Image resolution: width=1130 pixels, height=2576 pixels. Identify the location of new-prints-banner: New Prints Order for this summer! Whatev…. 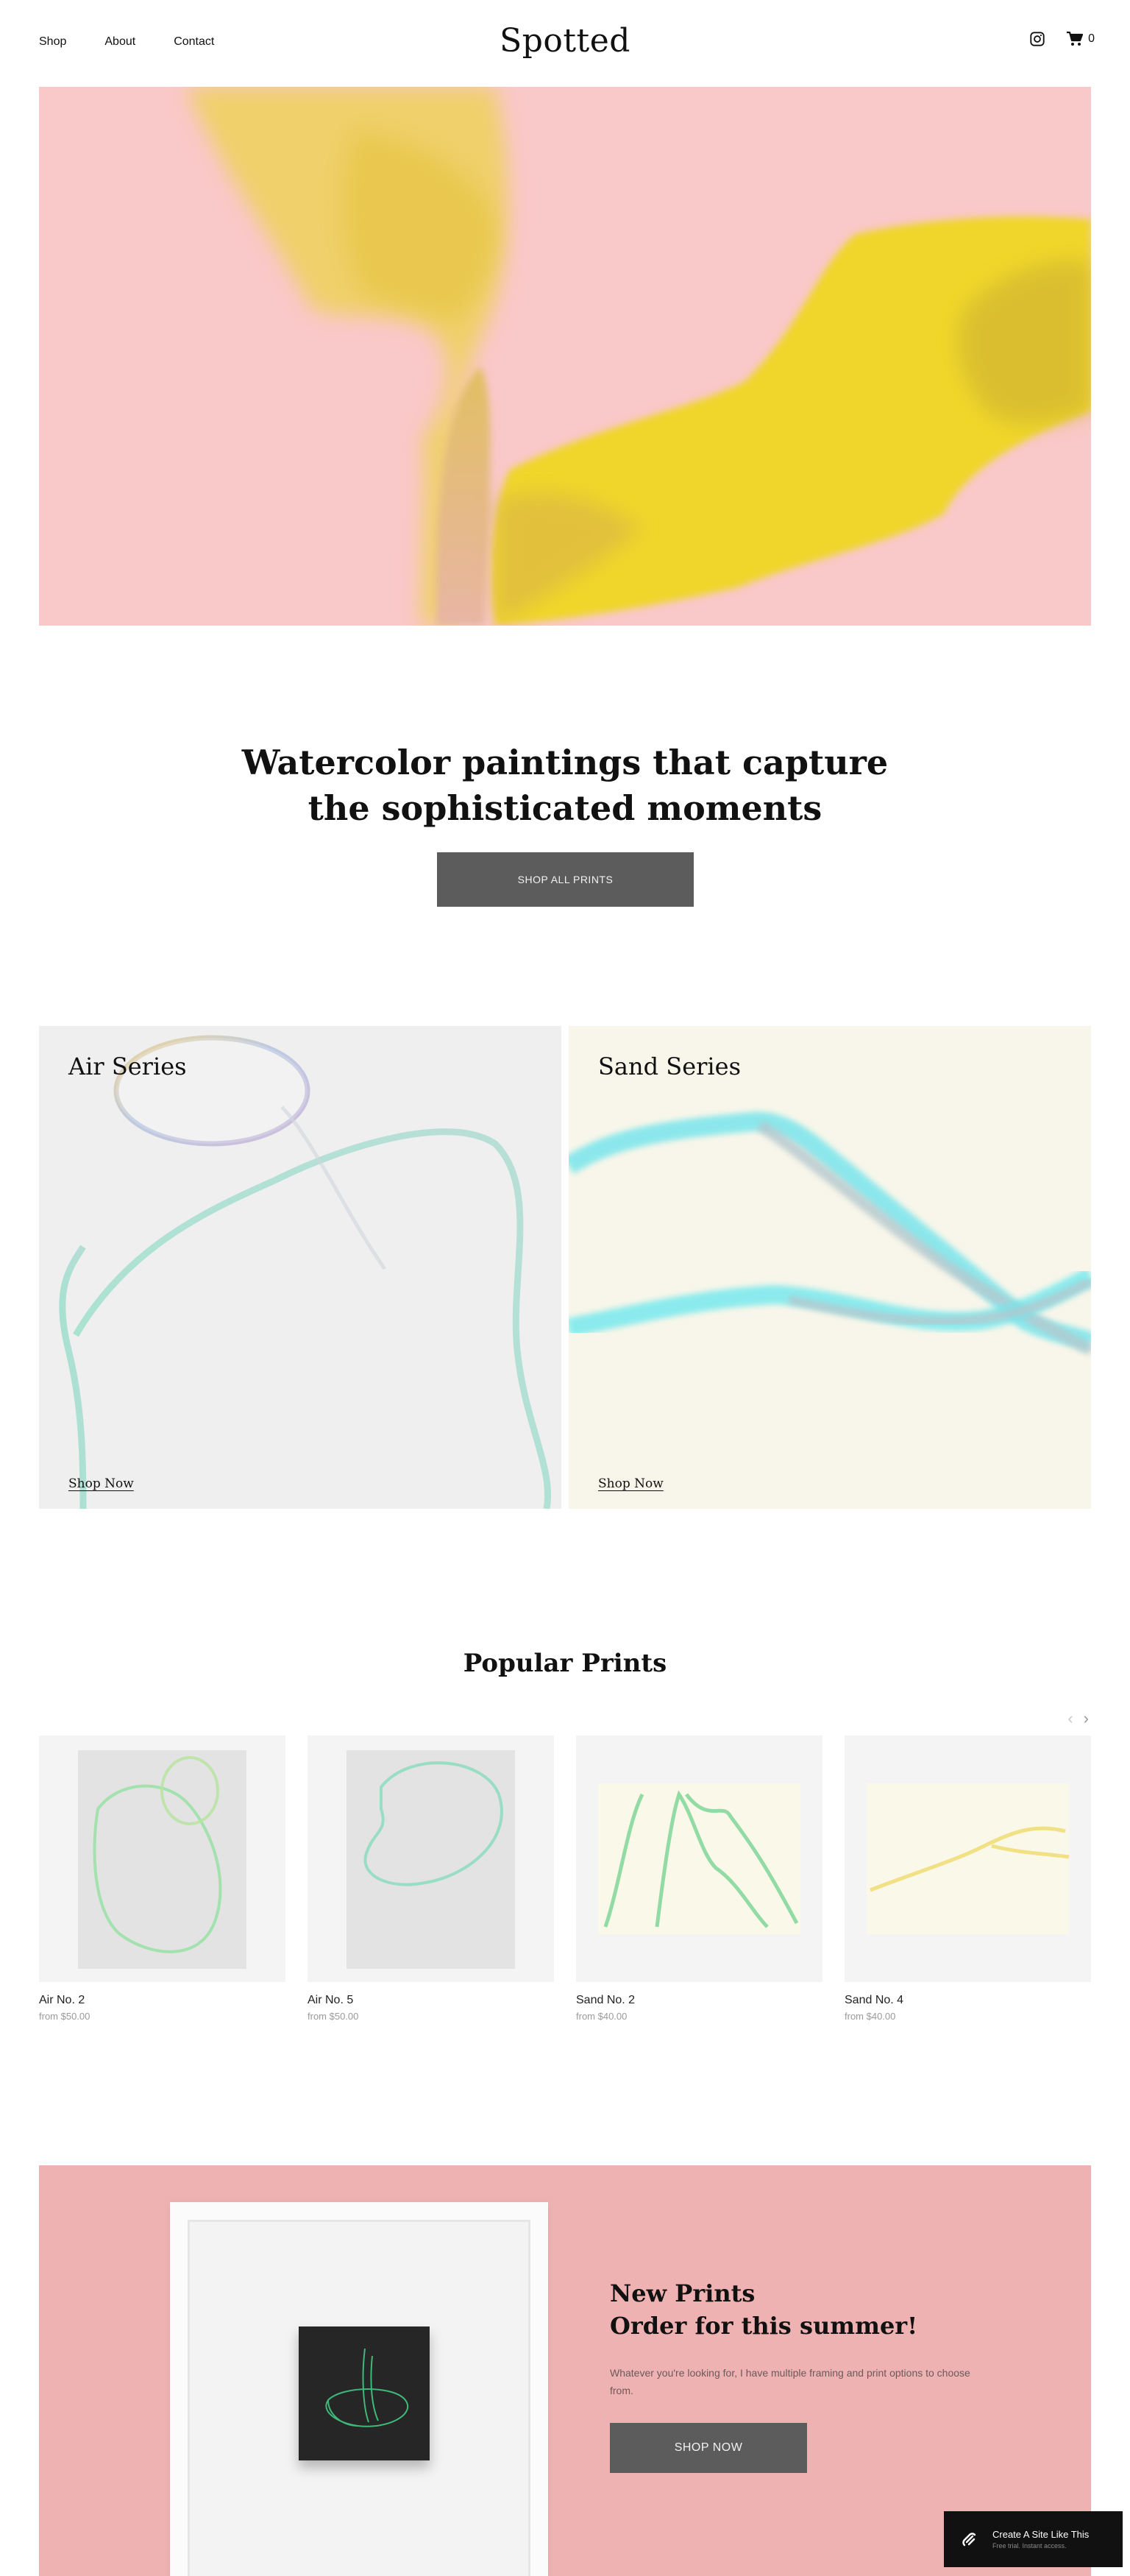
(565, 2370).